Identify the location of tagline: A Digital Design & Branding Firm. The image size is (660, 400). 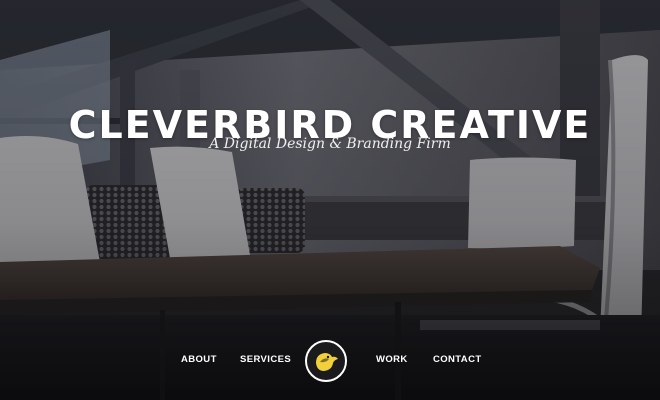
(330, 144).